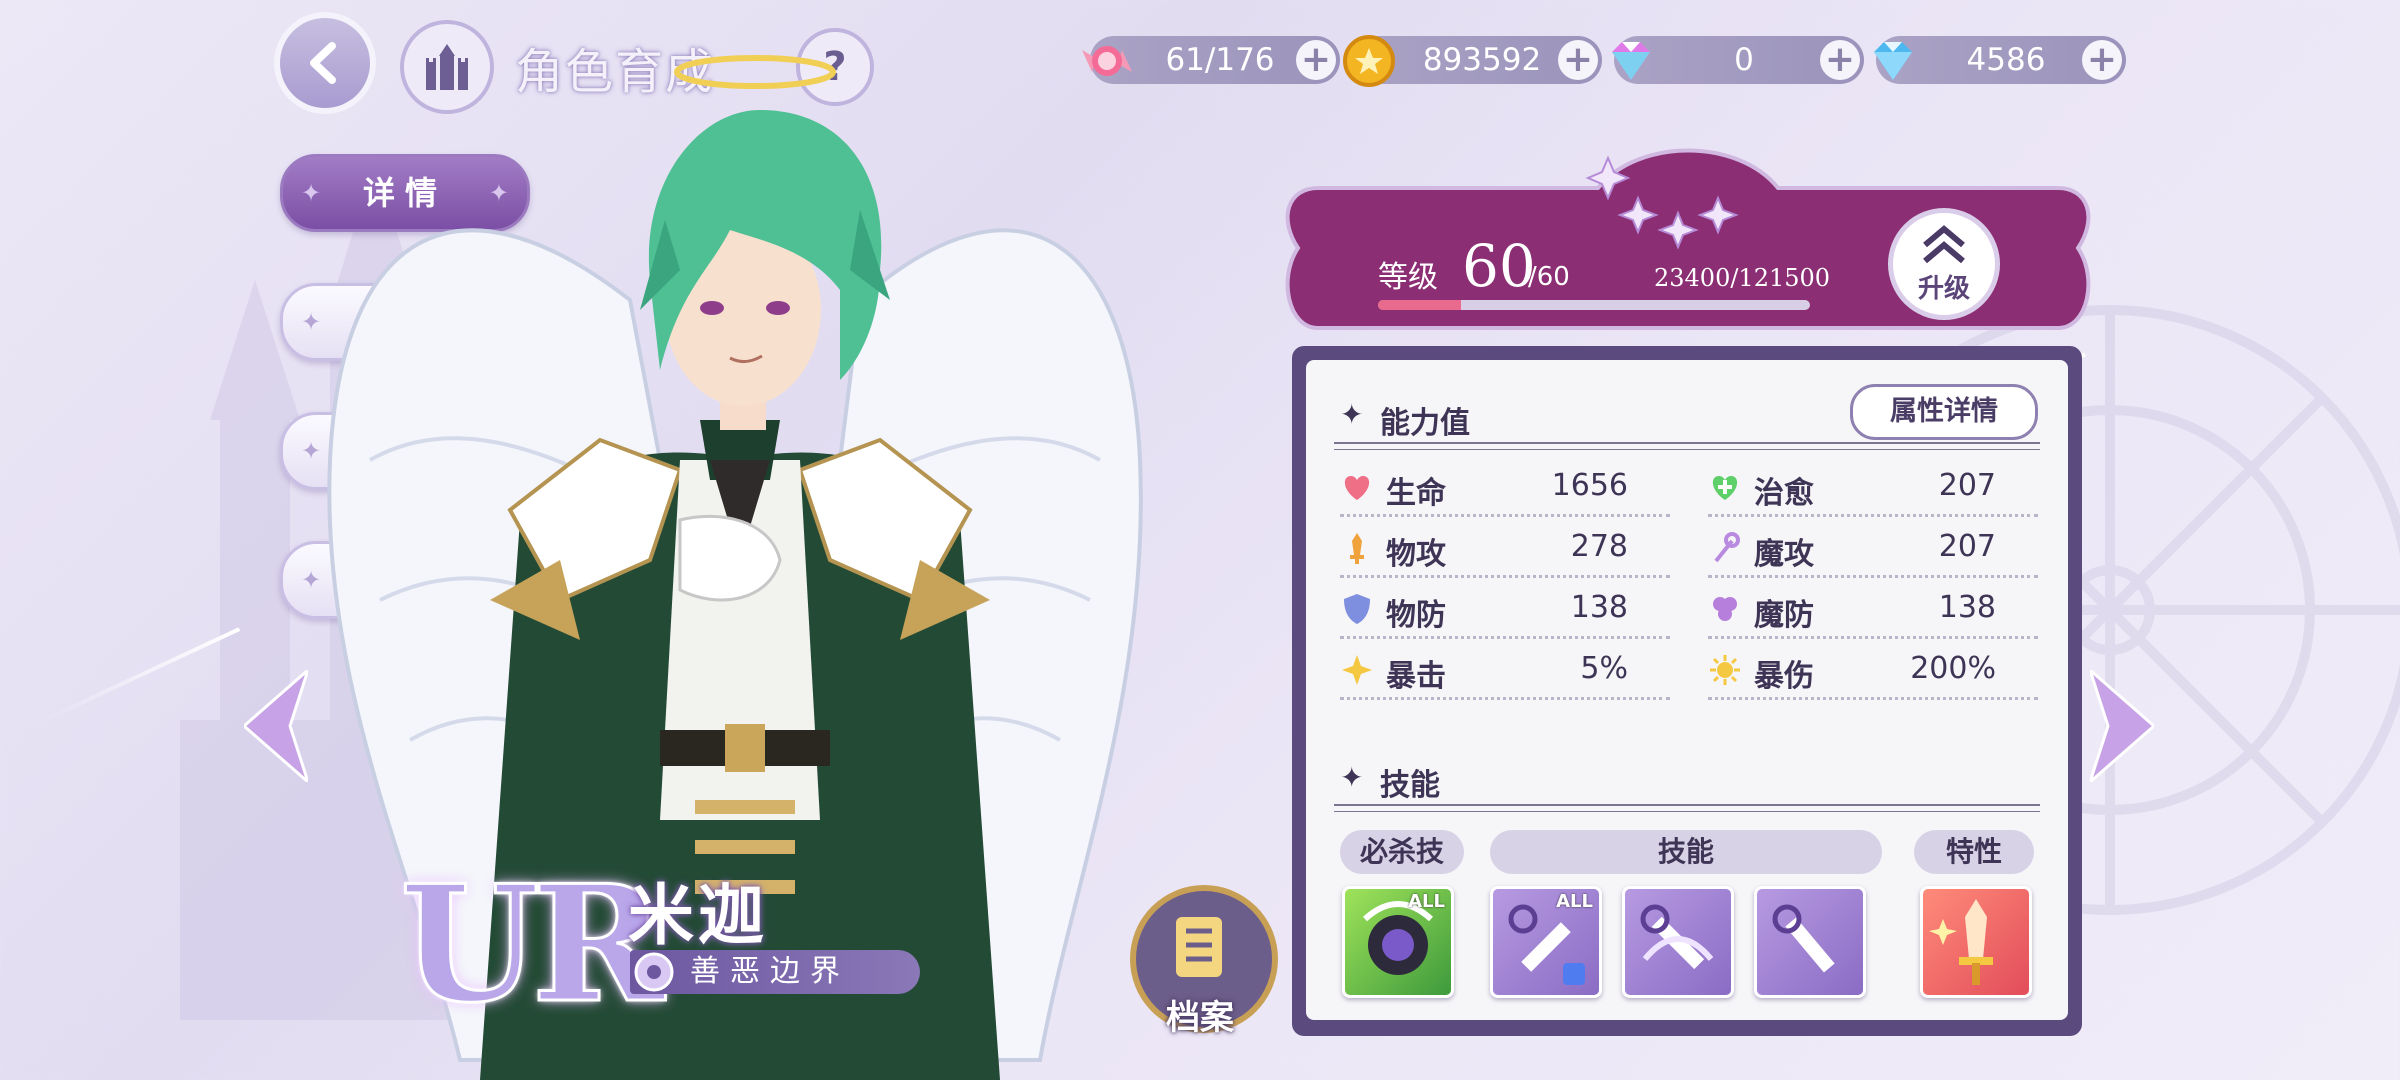  Describe the element at coordinates (1953, 668) in the screenshot. I see `stat-value: 200%` at that location.